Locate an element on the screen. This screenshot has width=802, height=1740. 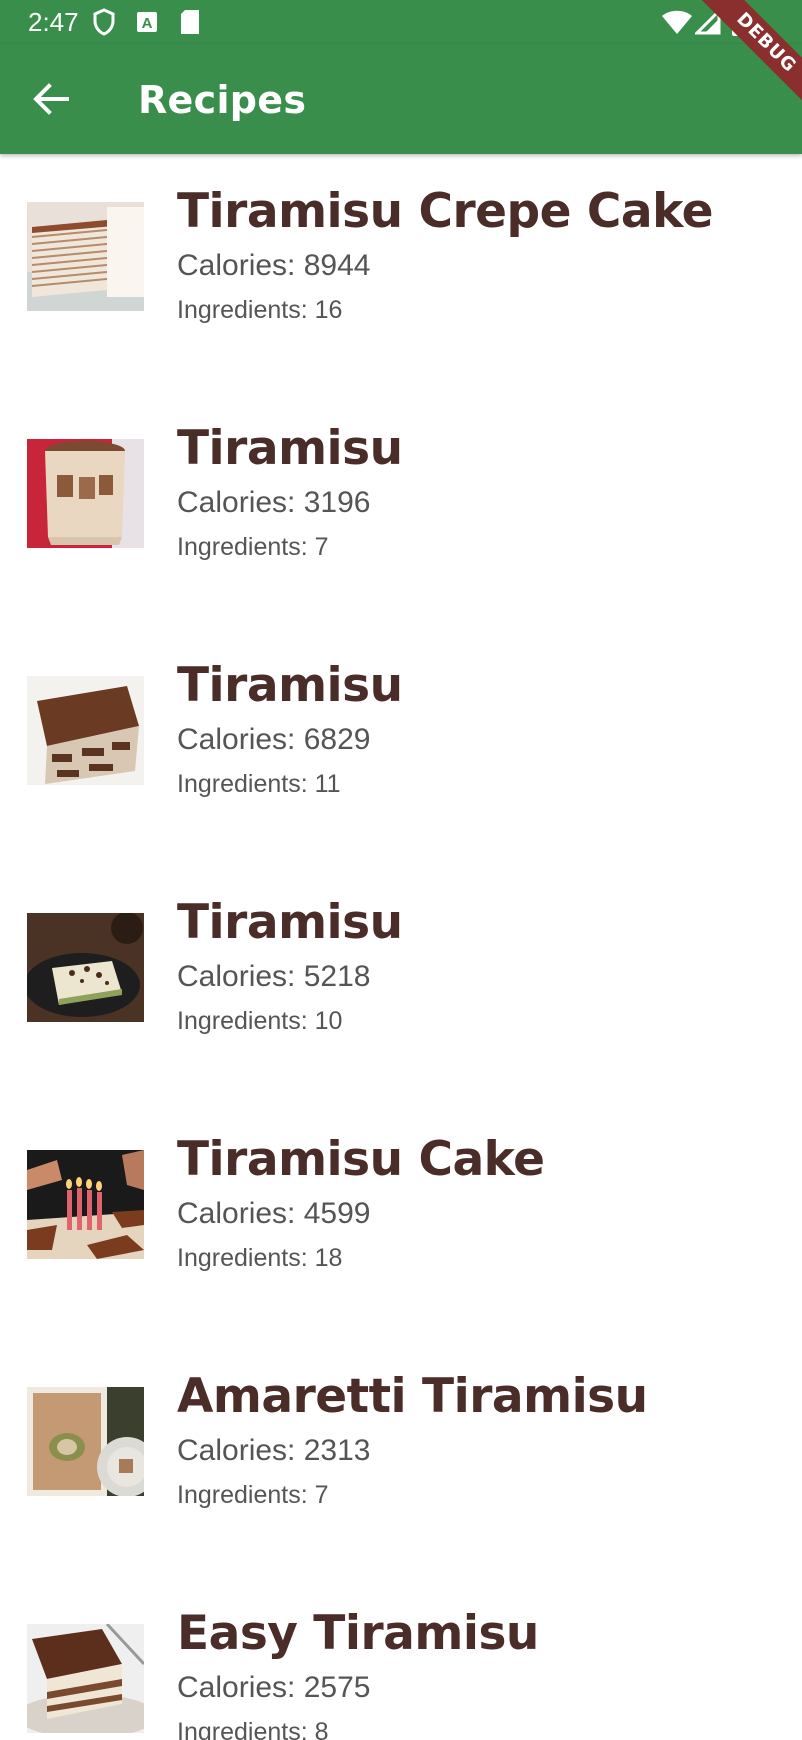
wifi-icon is located at coordinates (677, 22).